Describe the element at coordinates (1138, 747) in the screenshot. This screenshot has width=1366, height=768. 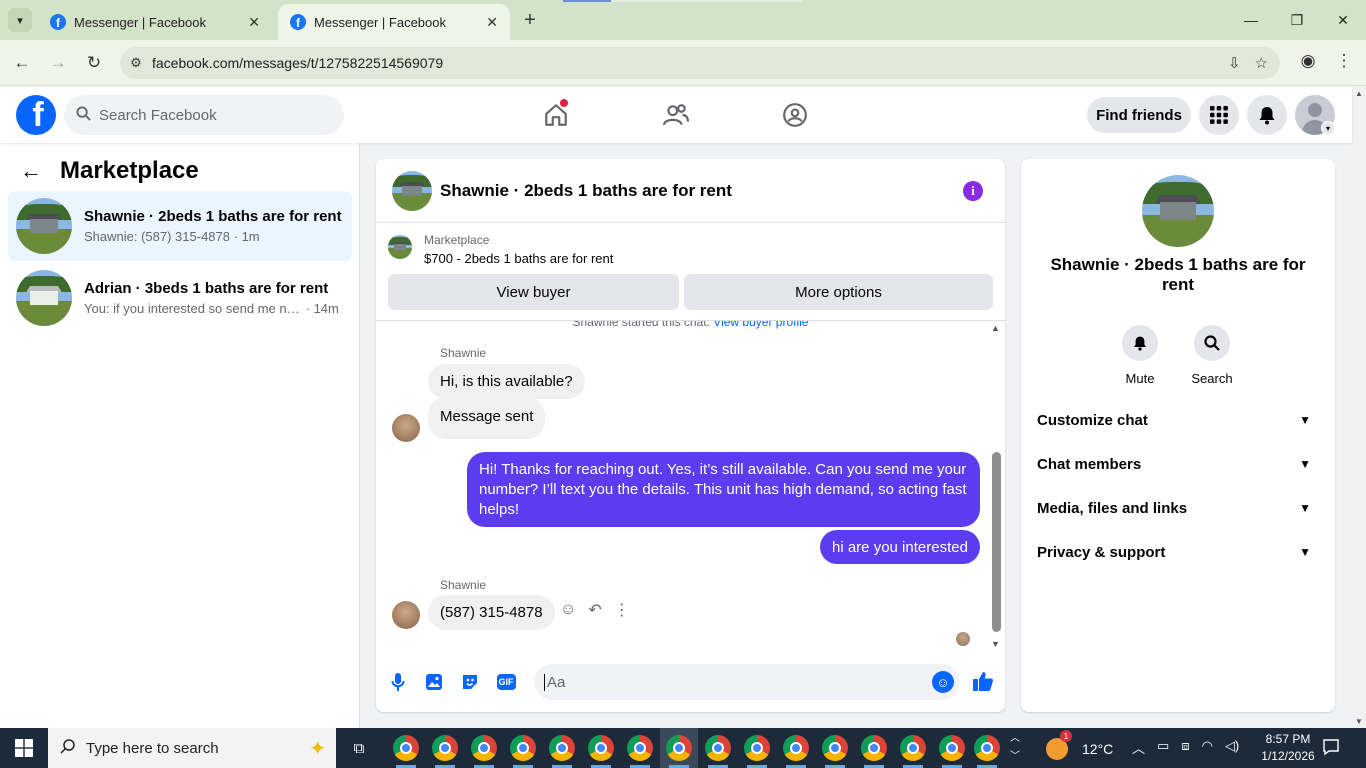
I see `tray-chevron-up-icon: ︿` at that location.